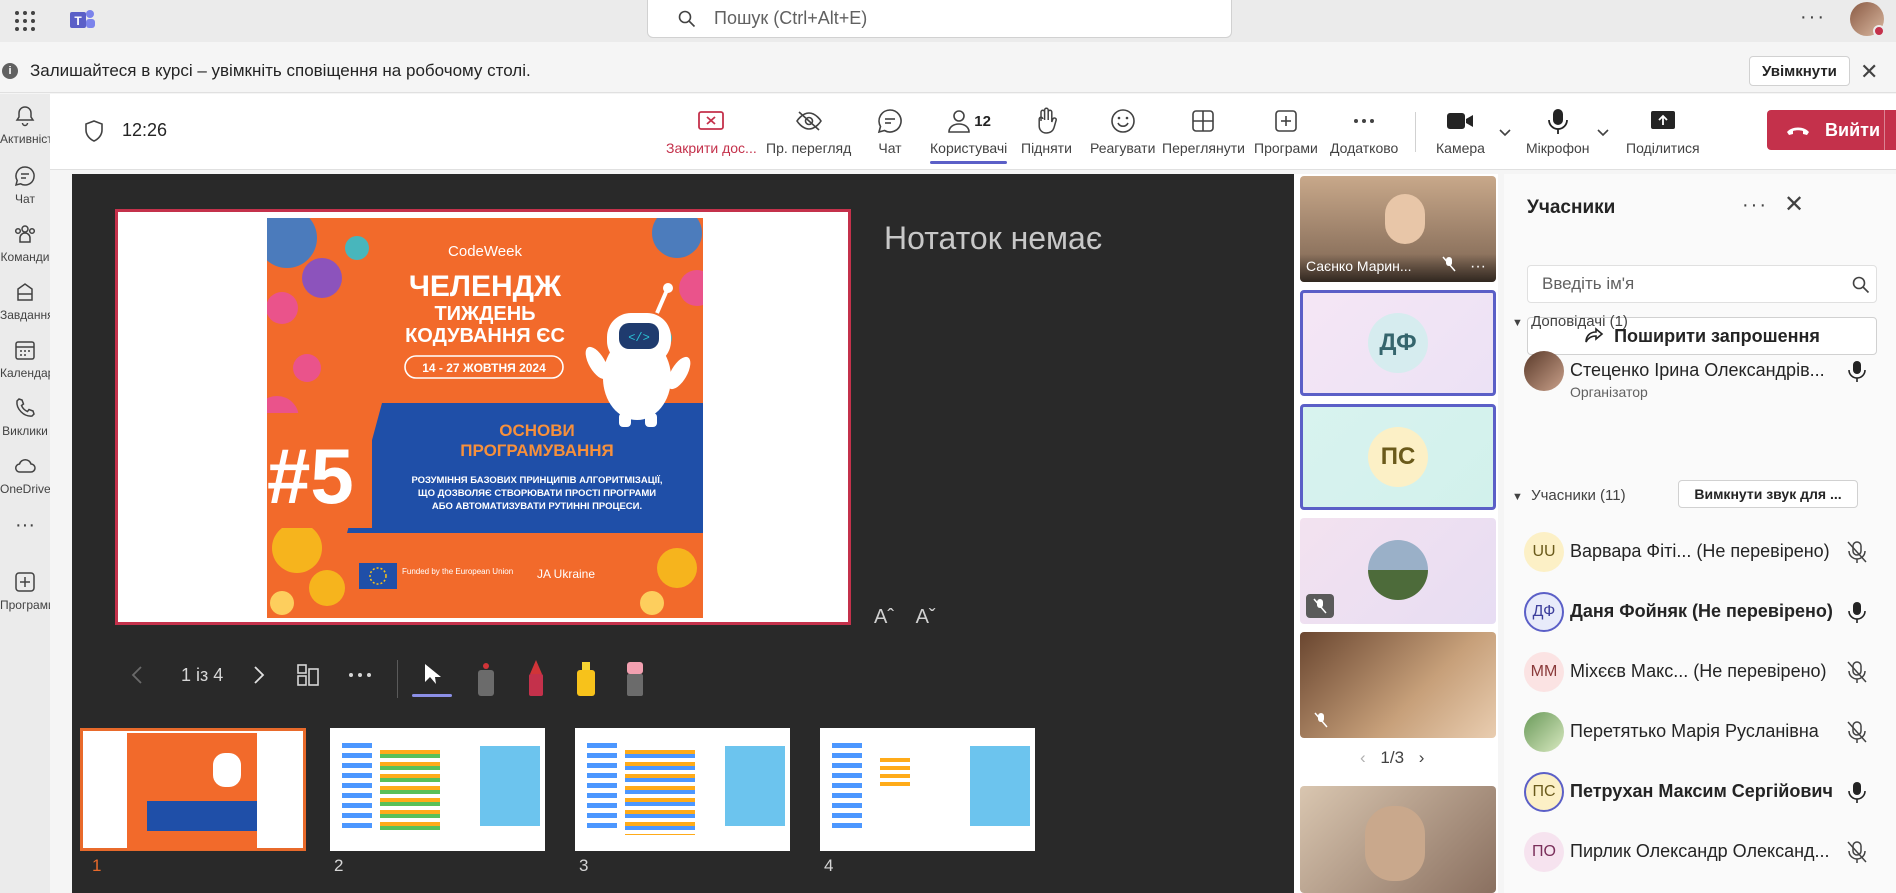  Describe the element at coordinates (25, 431) in the screenshot. I see `rail-label: Виклики` at that location.